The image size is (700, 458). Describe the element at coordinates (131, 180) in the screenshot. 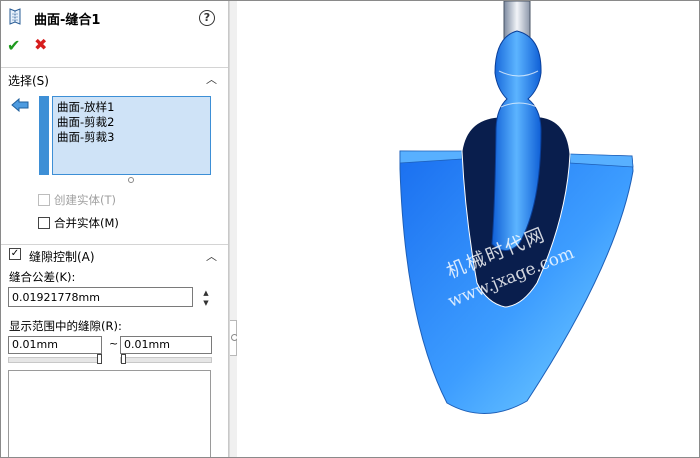

I see `list-resize-handle` at that location.